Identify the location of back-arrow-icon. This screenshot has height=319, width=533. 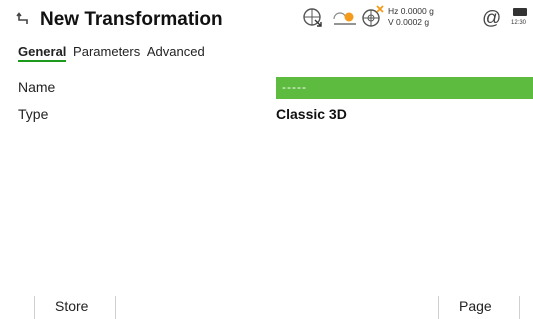
(23, 19).